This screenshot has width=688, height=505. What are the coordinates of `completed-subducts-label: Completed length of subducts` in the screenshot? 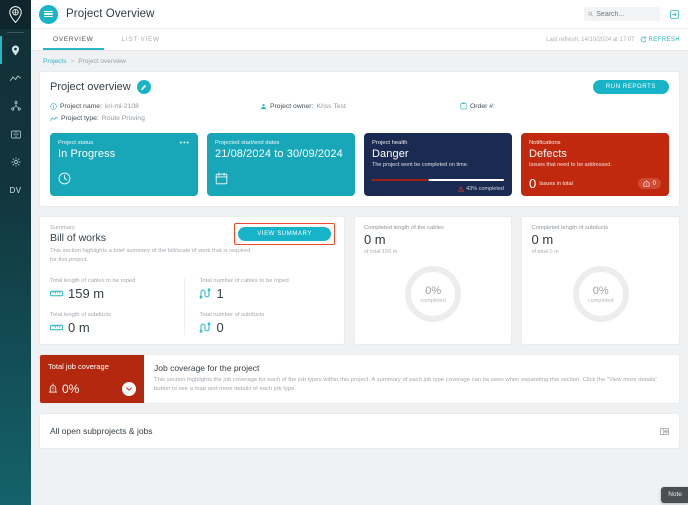 It's located at (570, 228).